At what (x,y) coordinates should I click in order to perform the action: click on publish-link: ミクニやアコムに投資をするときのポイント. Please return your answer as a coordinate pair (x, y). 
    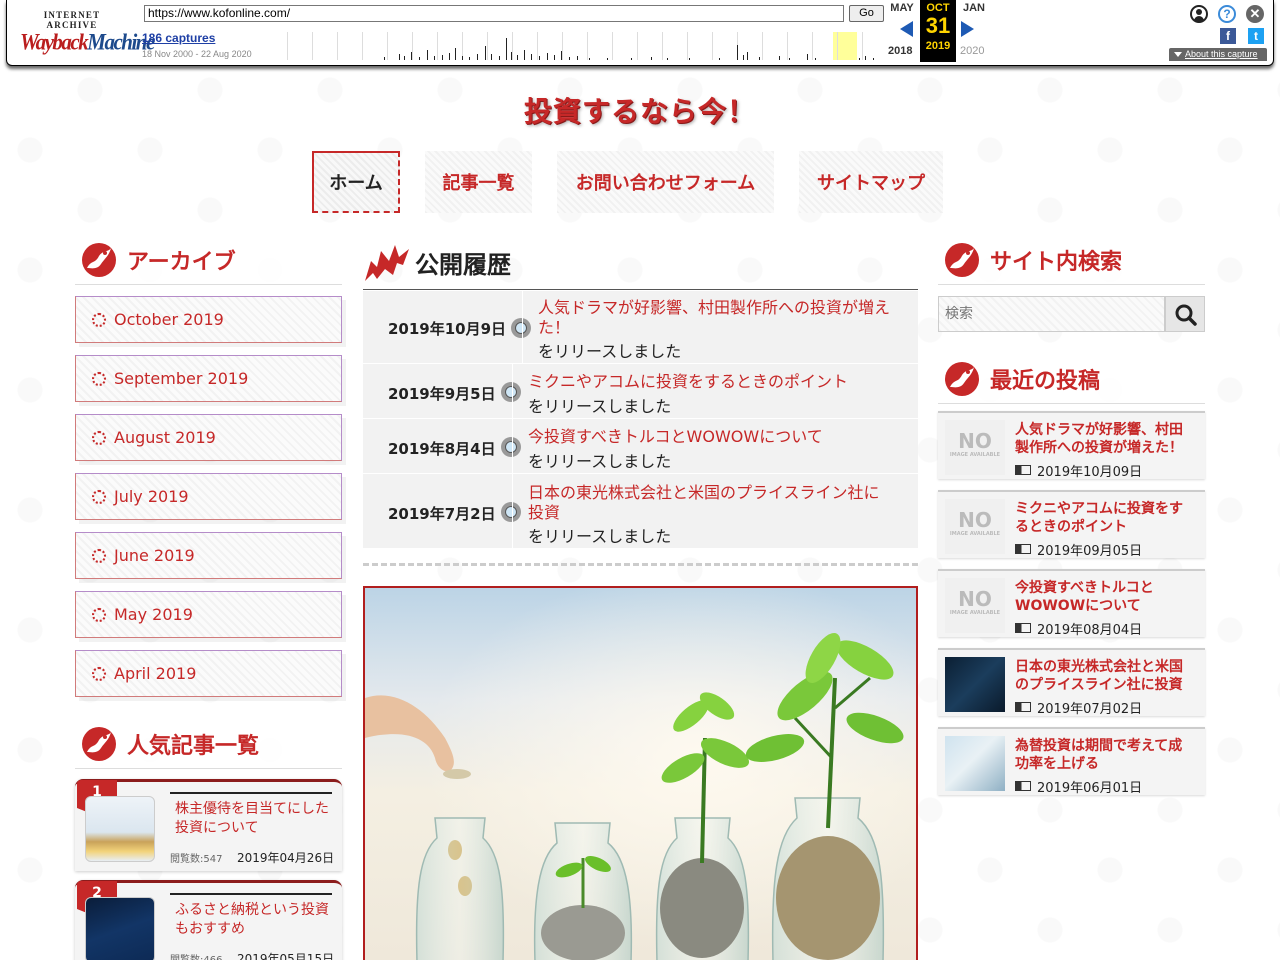
    Looking at the image, I should click on (710, 382).